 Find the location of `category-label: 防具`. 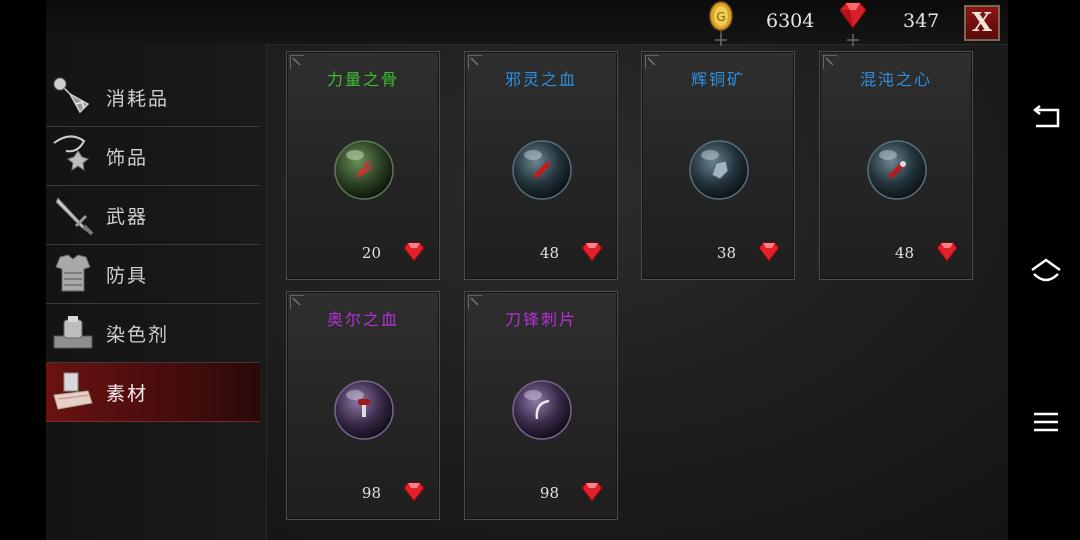

category-label: 防具 is located at coordinates (127, 276).